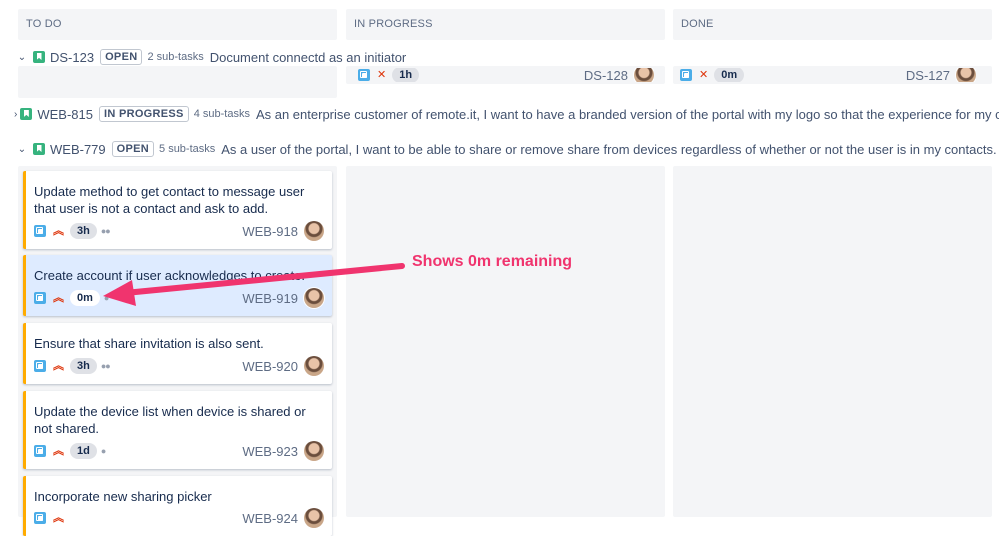  I want to click on annotation-arrow, so click(254, 284).